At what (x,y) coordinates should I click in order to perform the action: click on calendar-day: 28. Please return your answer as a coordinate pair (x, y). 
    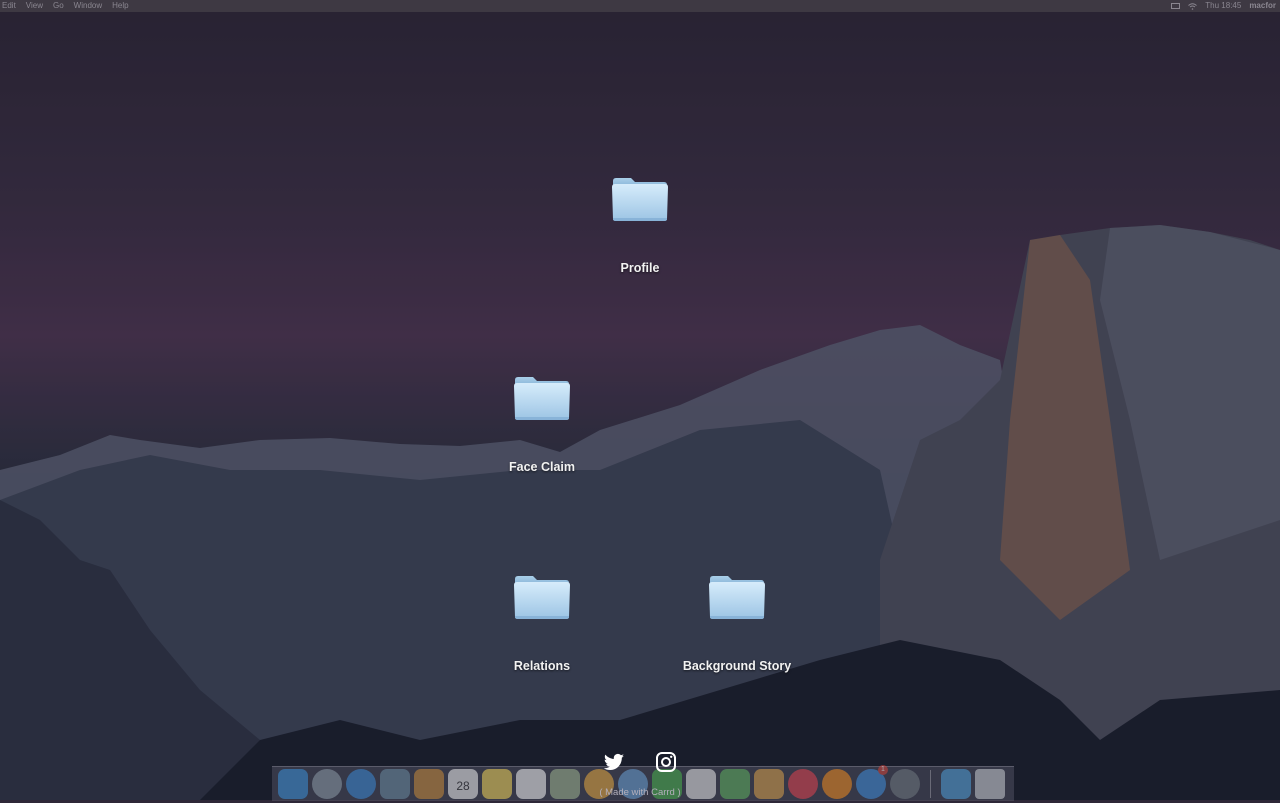
    Looking at the image, I should click on (463, 786).